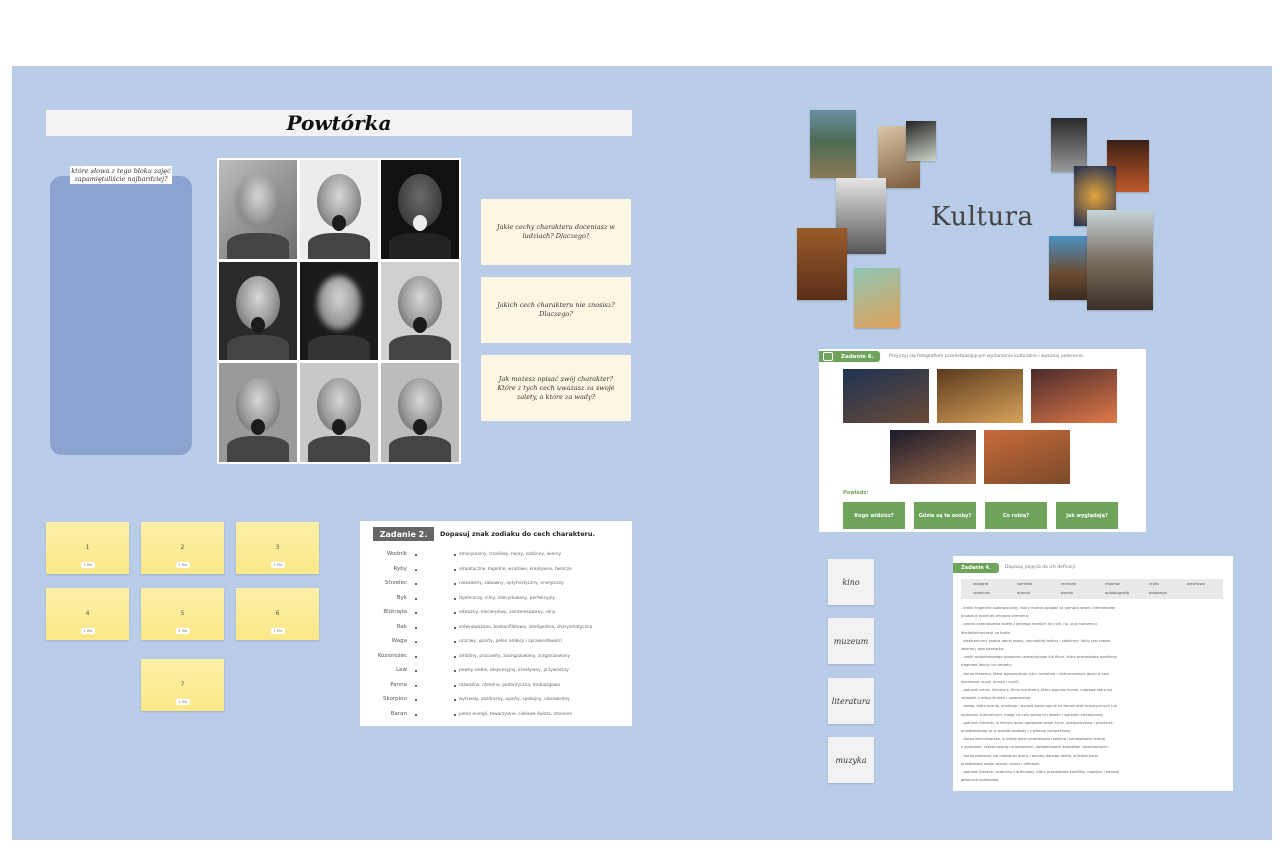  What do you see at coordinates (1087, 515) in the screenshot?
I see `prompt-button-how: Jak wyglądają?` at bounding box center [1087, 515].